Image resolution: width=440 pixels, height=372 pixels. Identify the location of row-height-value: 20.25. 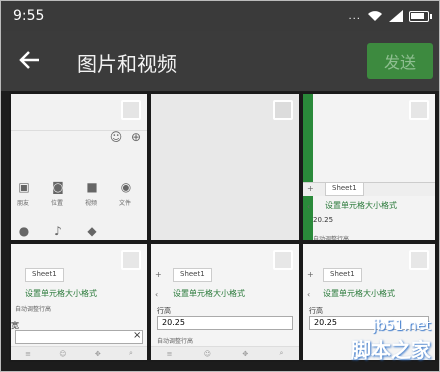
(323, 220).